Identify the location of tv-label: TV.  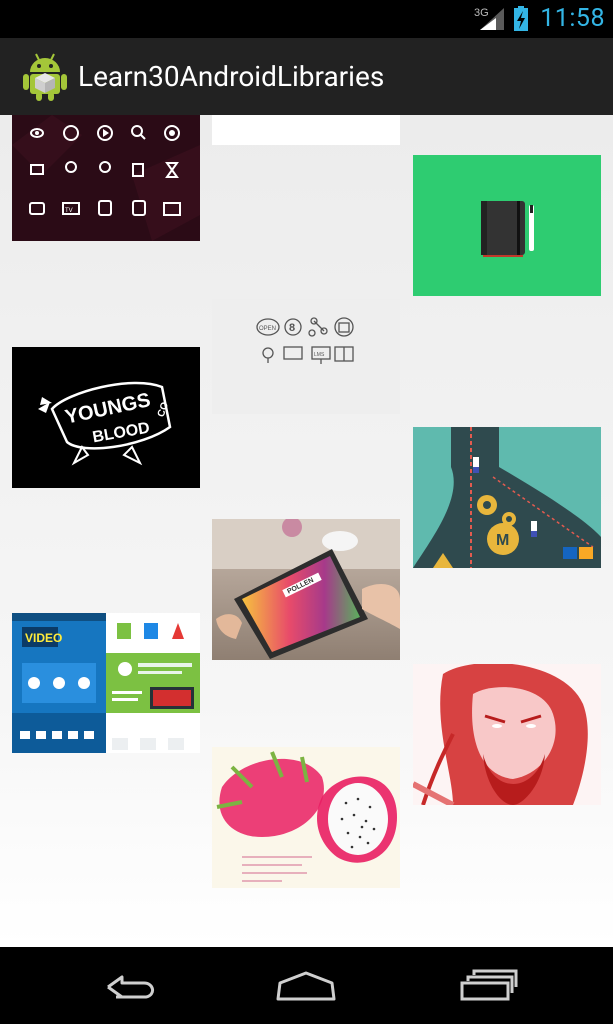
(69, 211).